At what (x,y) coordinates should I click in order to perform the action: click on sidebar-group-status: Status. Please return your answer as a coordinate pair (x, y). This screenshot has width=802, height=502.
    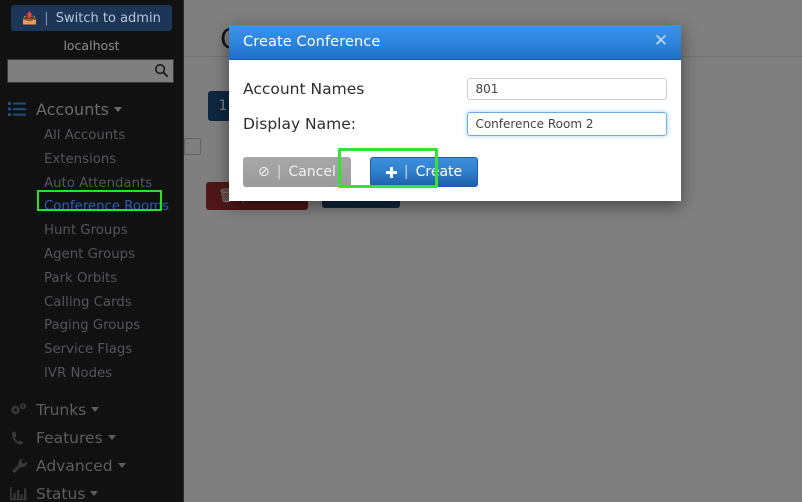
    Looking at the image, I should click on (91, 491).